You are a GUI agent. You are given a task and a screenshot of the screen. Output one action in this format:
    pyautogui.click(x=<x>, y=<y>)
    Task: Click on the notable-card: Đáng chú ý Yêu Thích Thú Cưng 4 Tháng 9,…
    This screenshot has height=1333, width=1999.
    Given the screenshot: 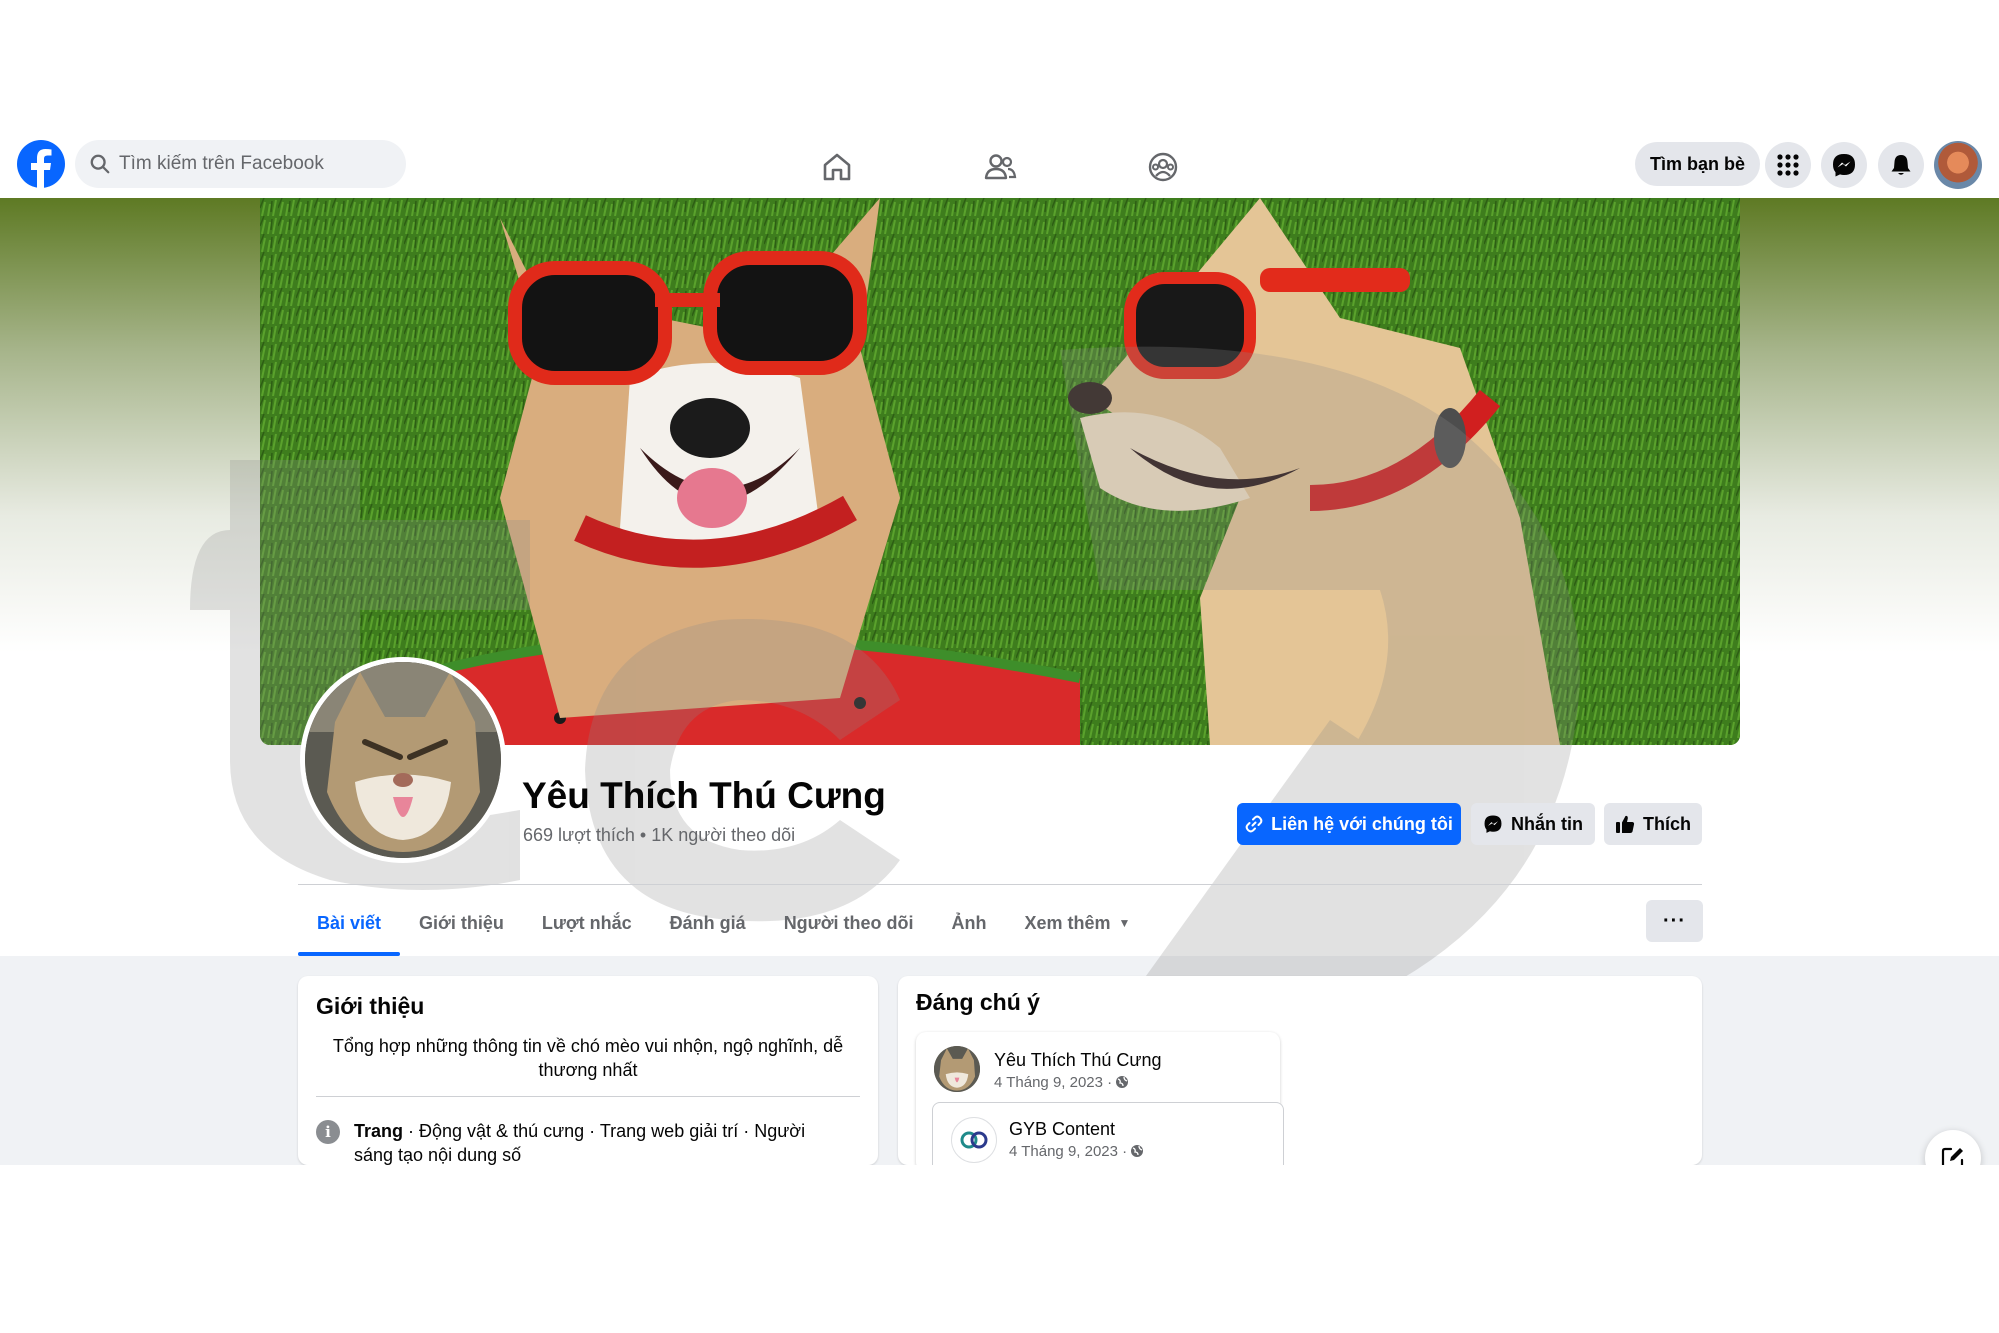 What is the action you would take?
    pyautogui.click(x=1300, y=1070)
    